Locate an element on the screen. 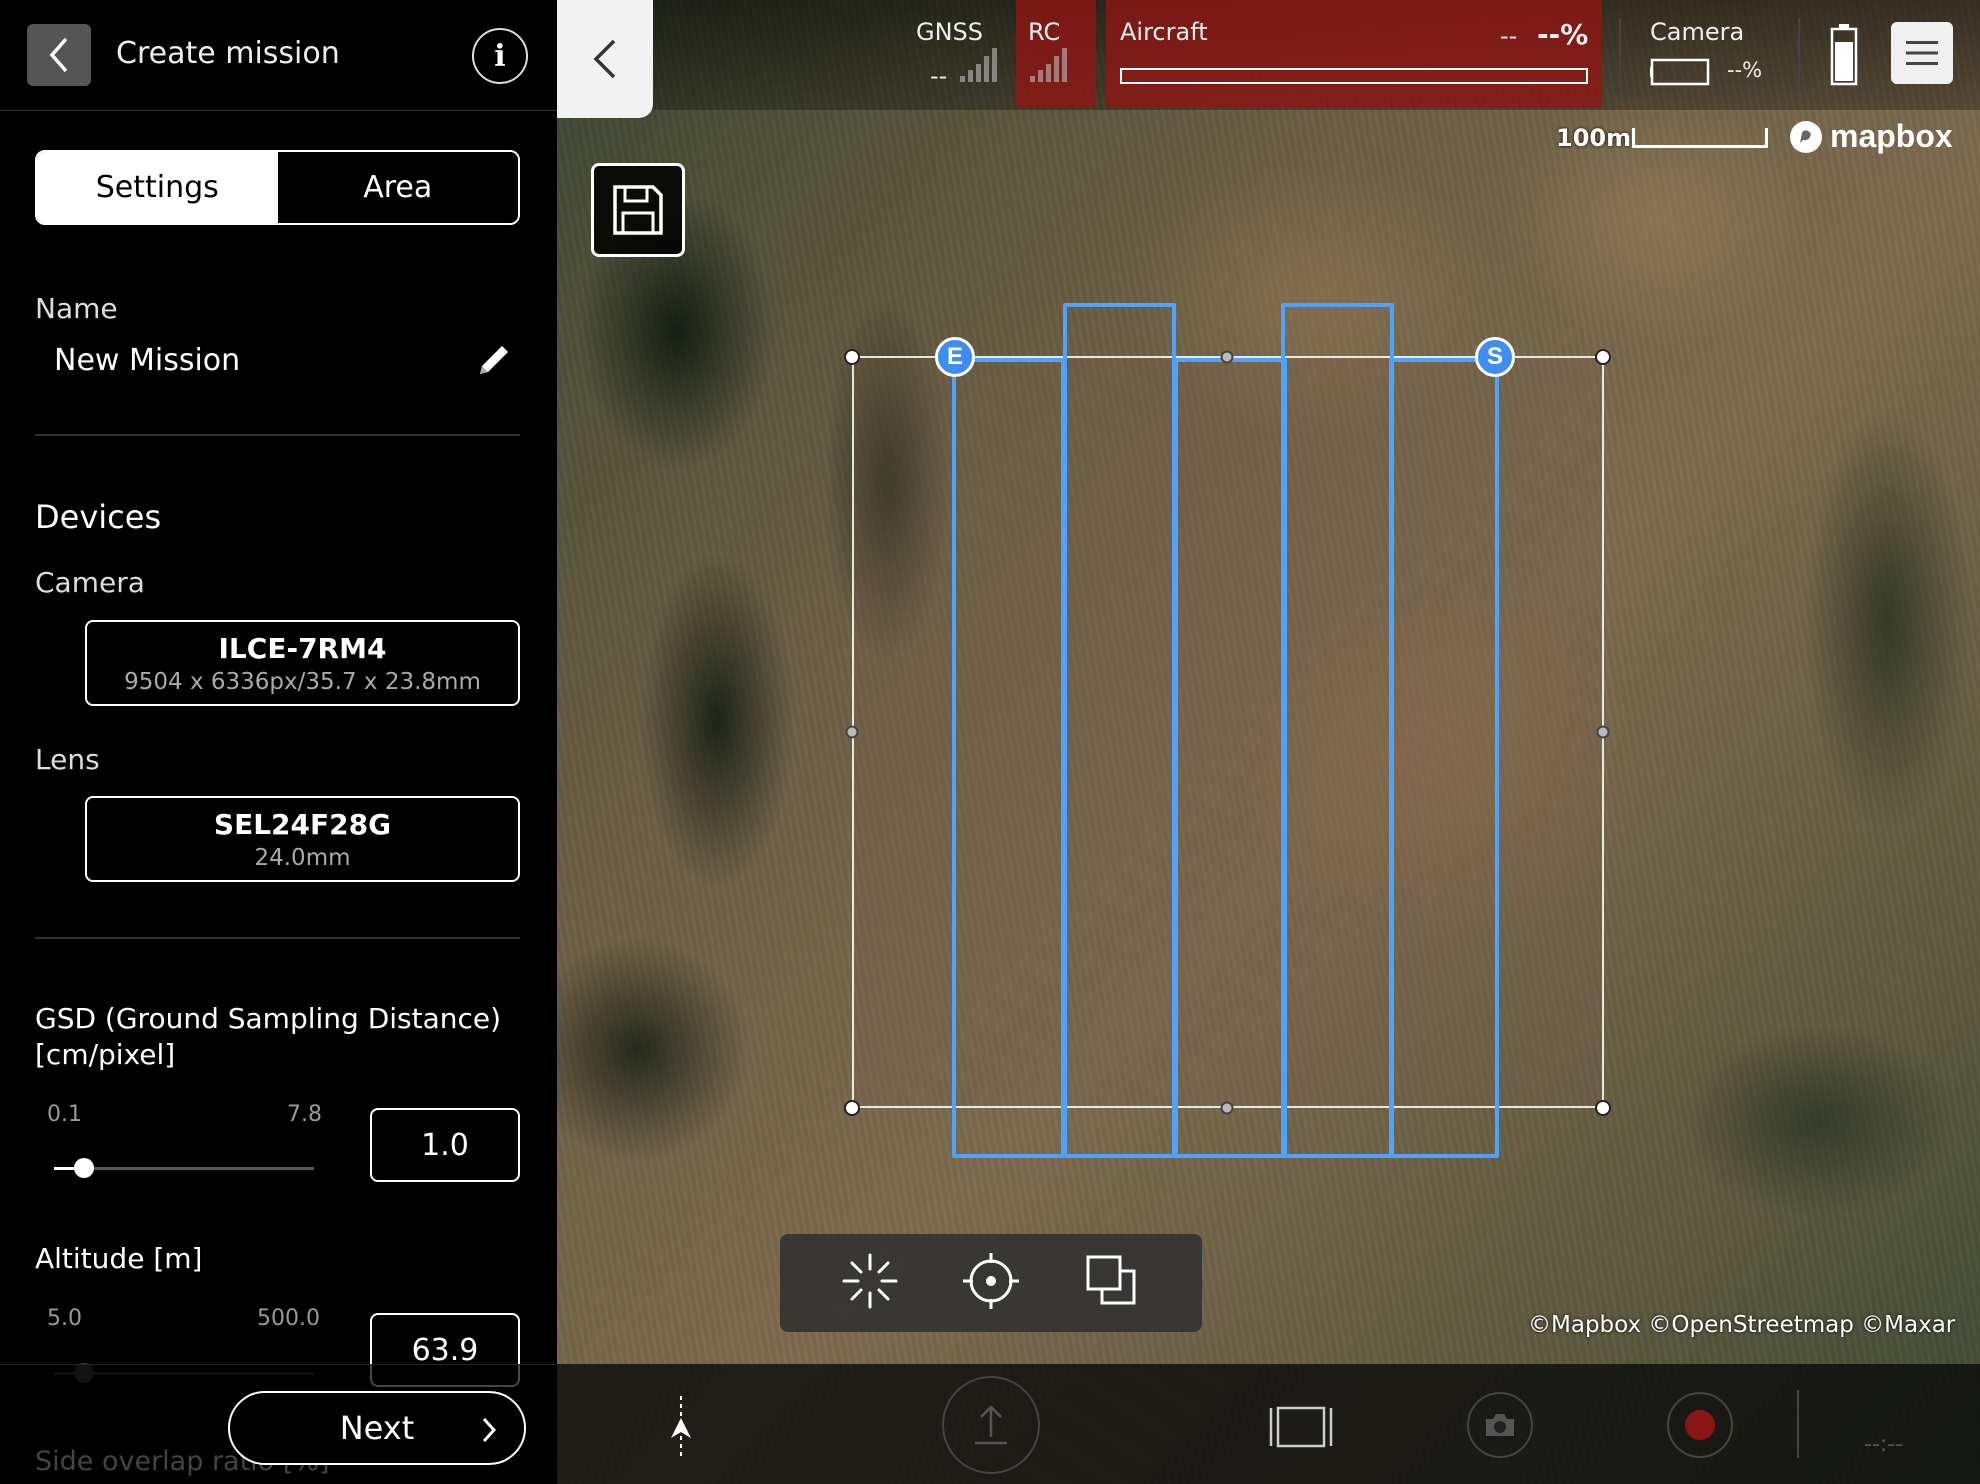  hamburger-icon is located at coordinates (1922, 53).